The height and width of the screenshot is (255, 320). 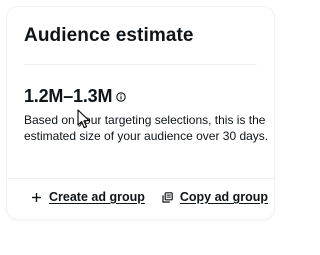 What do you see at coordinates (167, 197) in the screenshot?
I see `copy-icon` at bounding box center [167, 197].